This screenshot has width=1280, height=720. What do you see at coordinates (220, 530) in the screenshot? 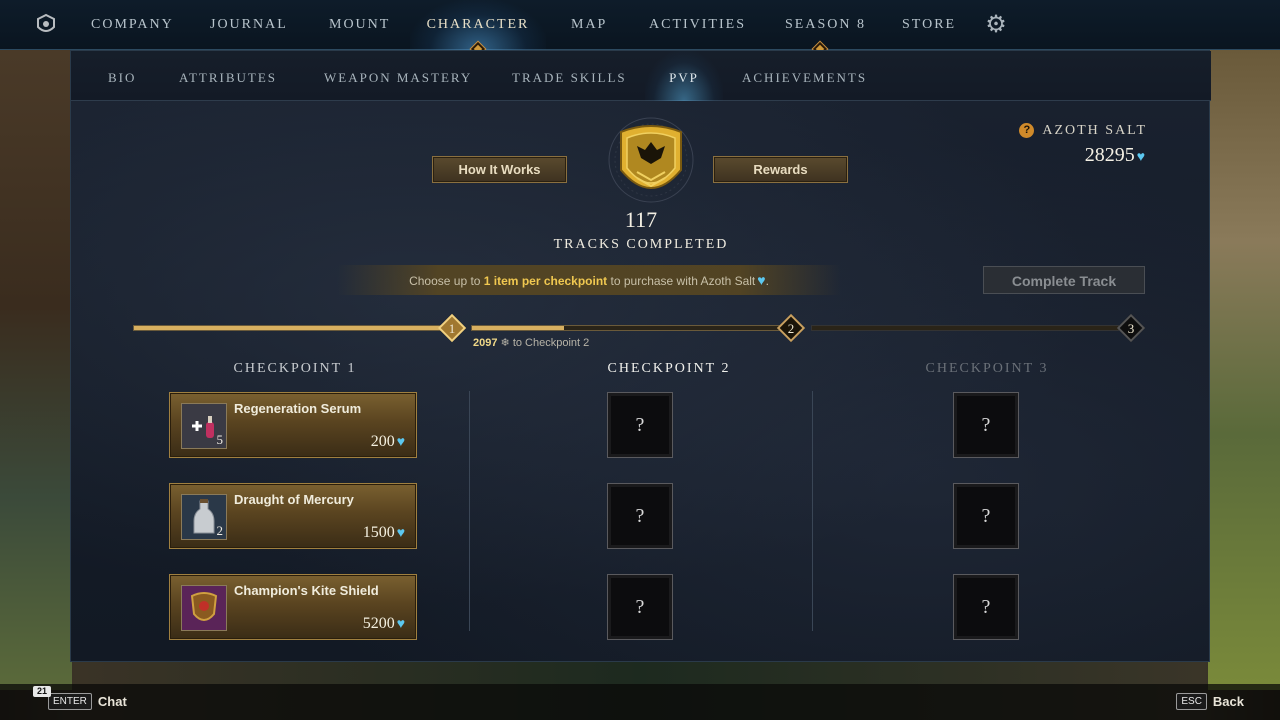
I see `item-quantity: 2` at bounding box center [220, 530].